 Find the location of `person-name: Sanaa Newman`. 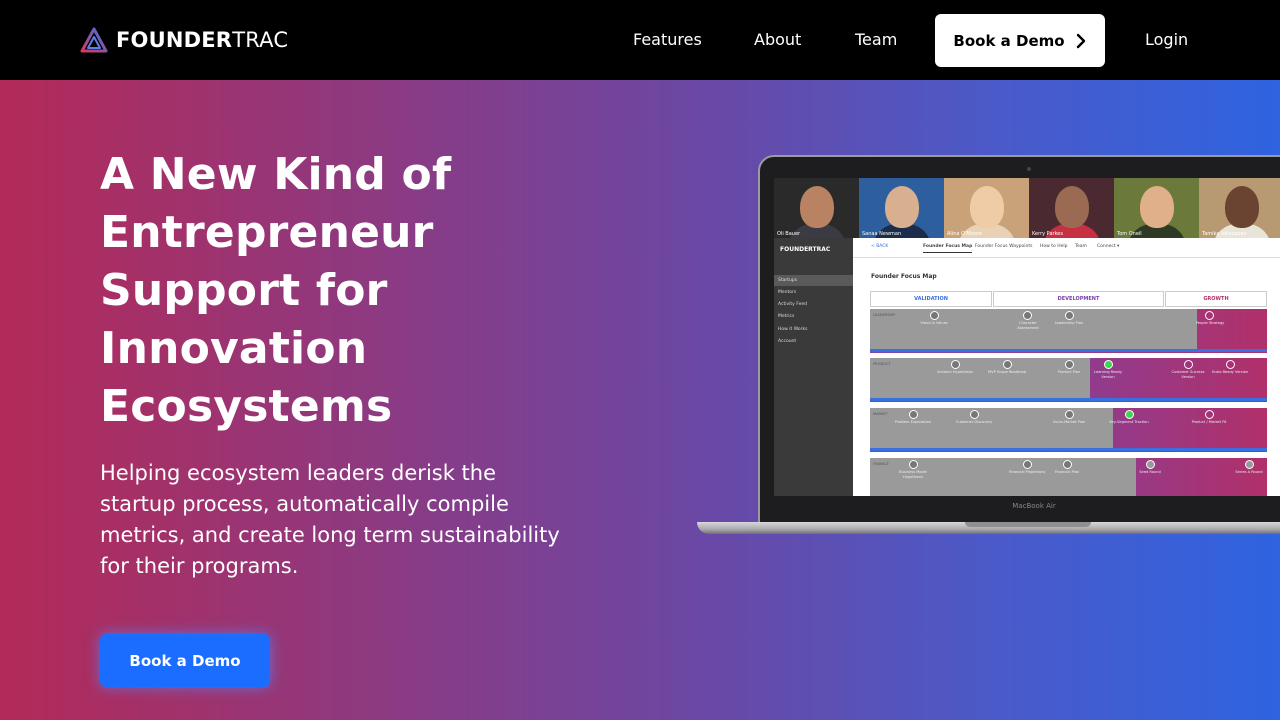

person-name: Sanaa Newman is located at coordinates (882, 234).